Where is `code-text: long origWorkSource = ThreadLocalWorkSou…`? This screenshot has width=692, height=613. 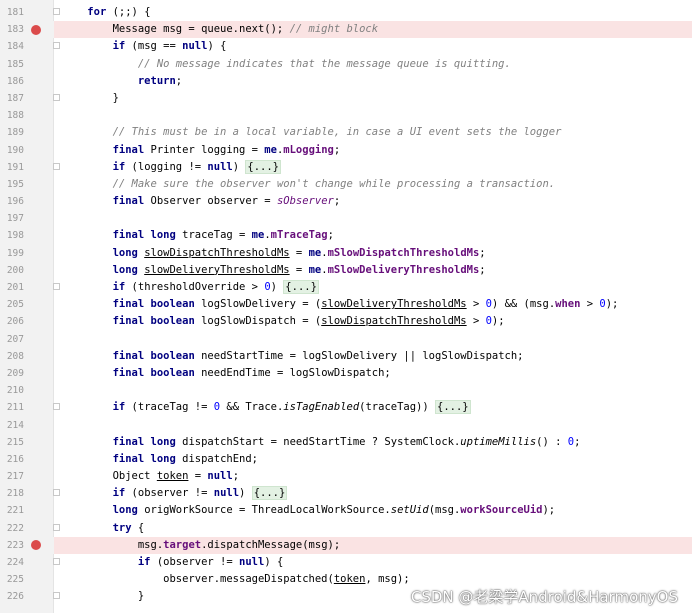 code-text: long origWorkSource = ThreadLocalWorkSou… is located at coordinates (309, 510).